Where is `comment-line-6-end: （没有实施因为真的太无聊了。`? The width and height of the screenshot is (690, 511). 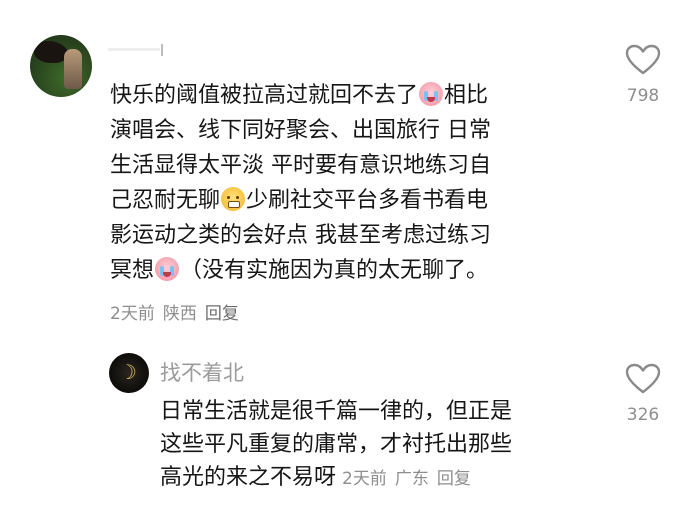
comment-line-6-end: （没有实施因为真的太无聊了。 is located at coordinates (334, 270).